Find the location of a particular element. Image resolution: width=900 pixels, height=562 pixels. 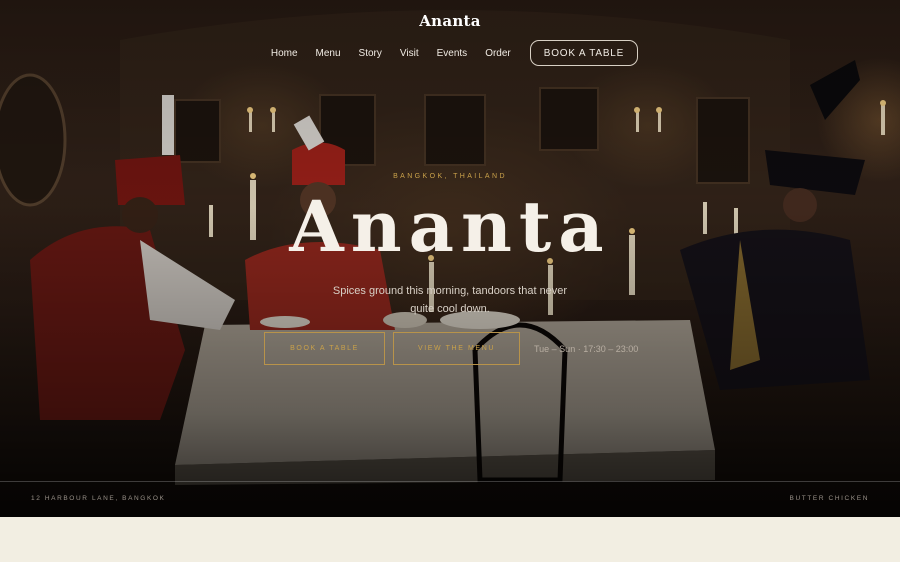

nav-menu: Menu is located at coordinates (328, 53).